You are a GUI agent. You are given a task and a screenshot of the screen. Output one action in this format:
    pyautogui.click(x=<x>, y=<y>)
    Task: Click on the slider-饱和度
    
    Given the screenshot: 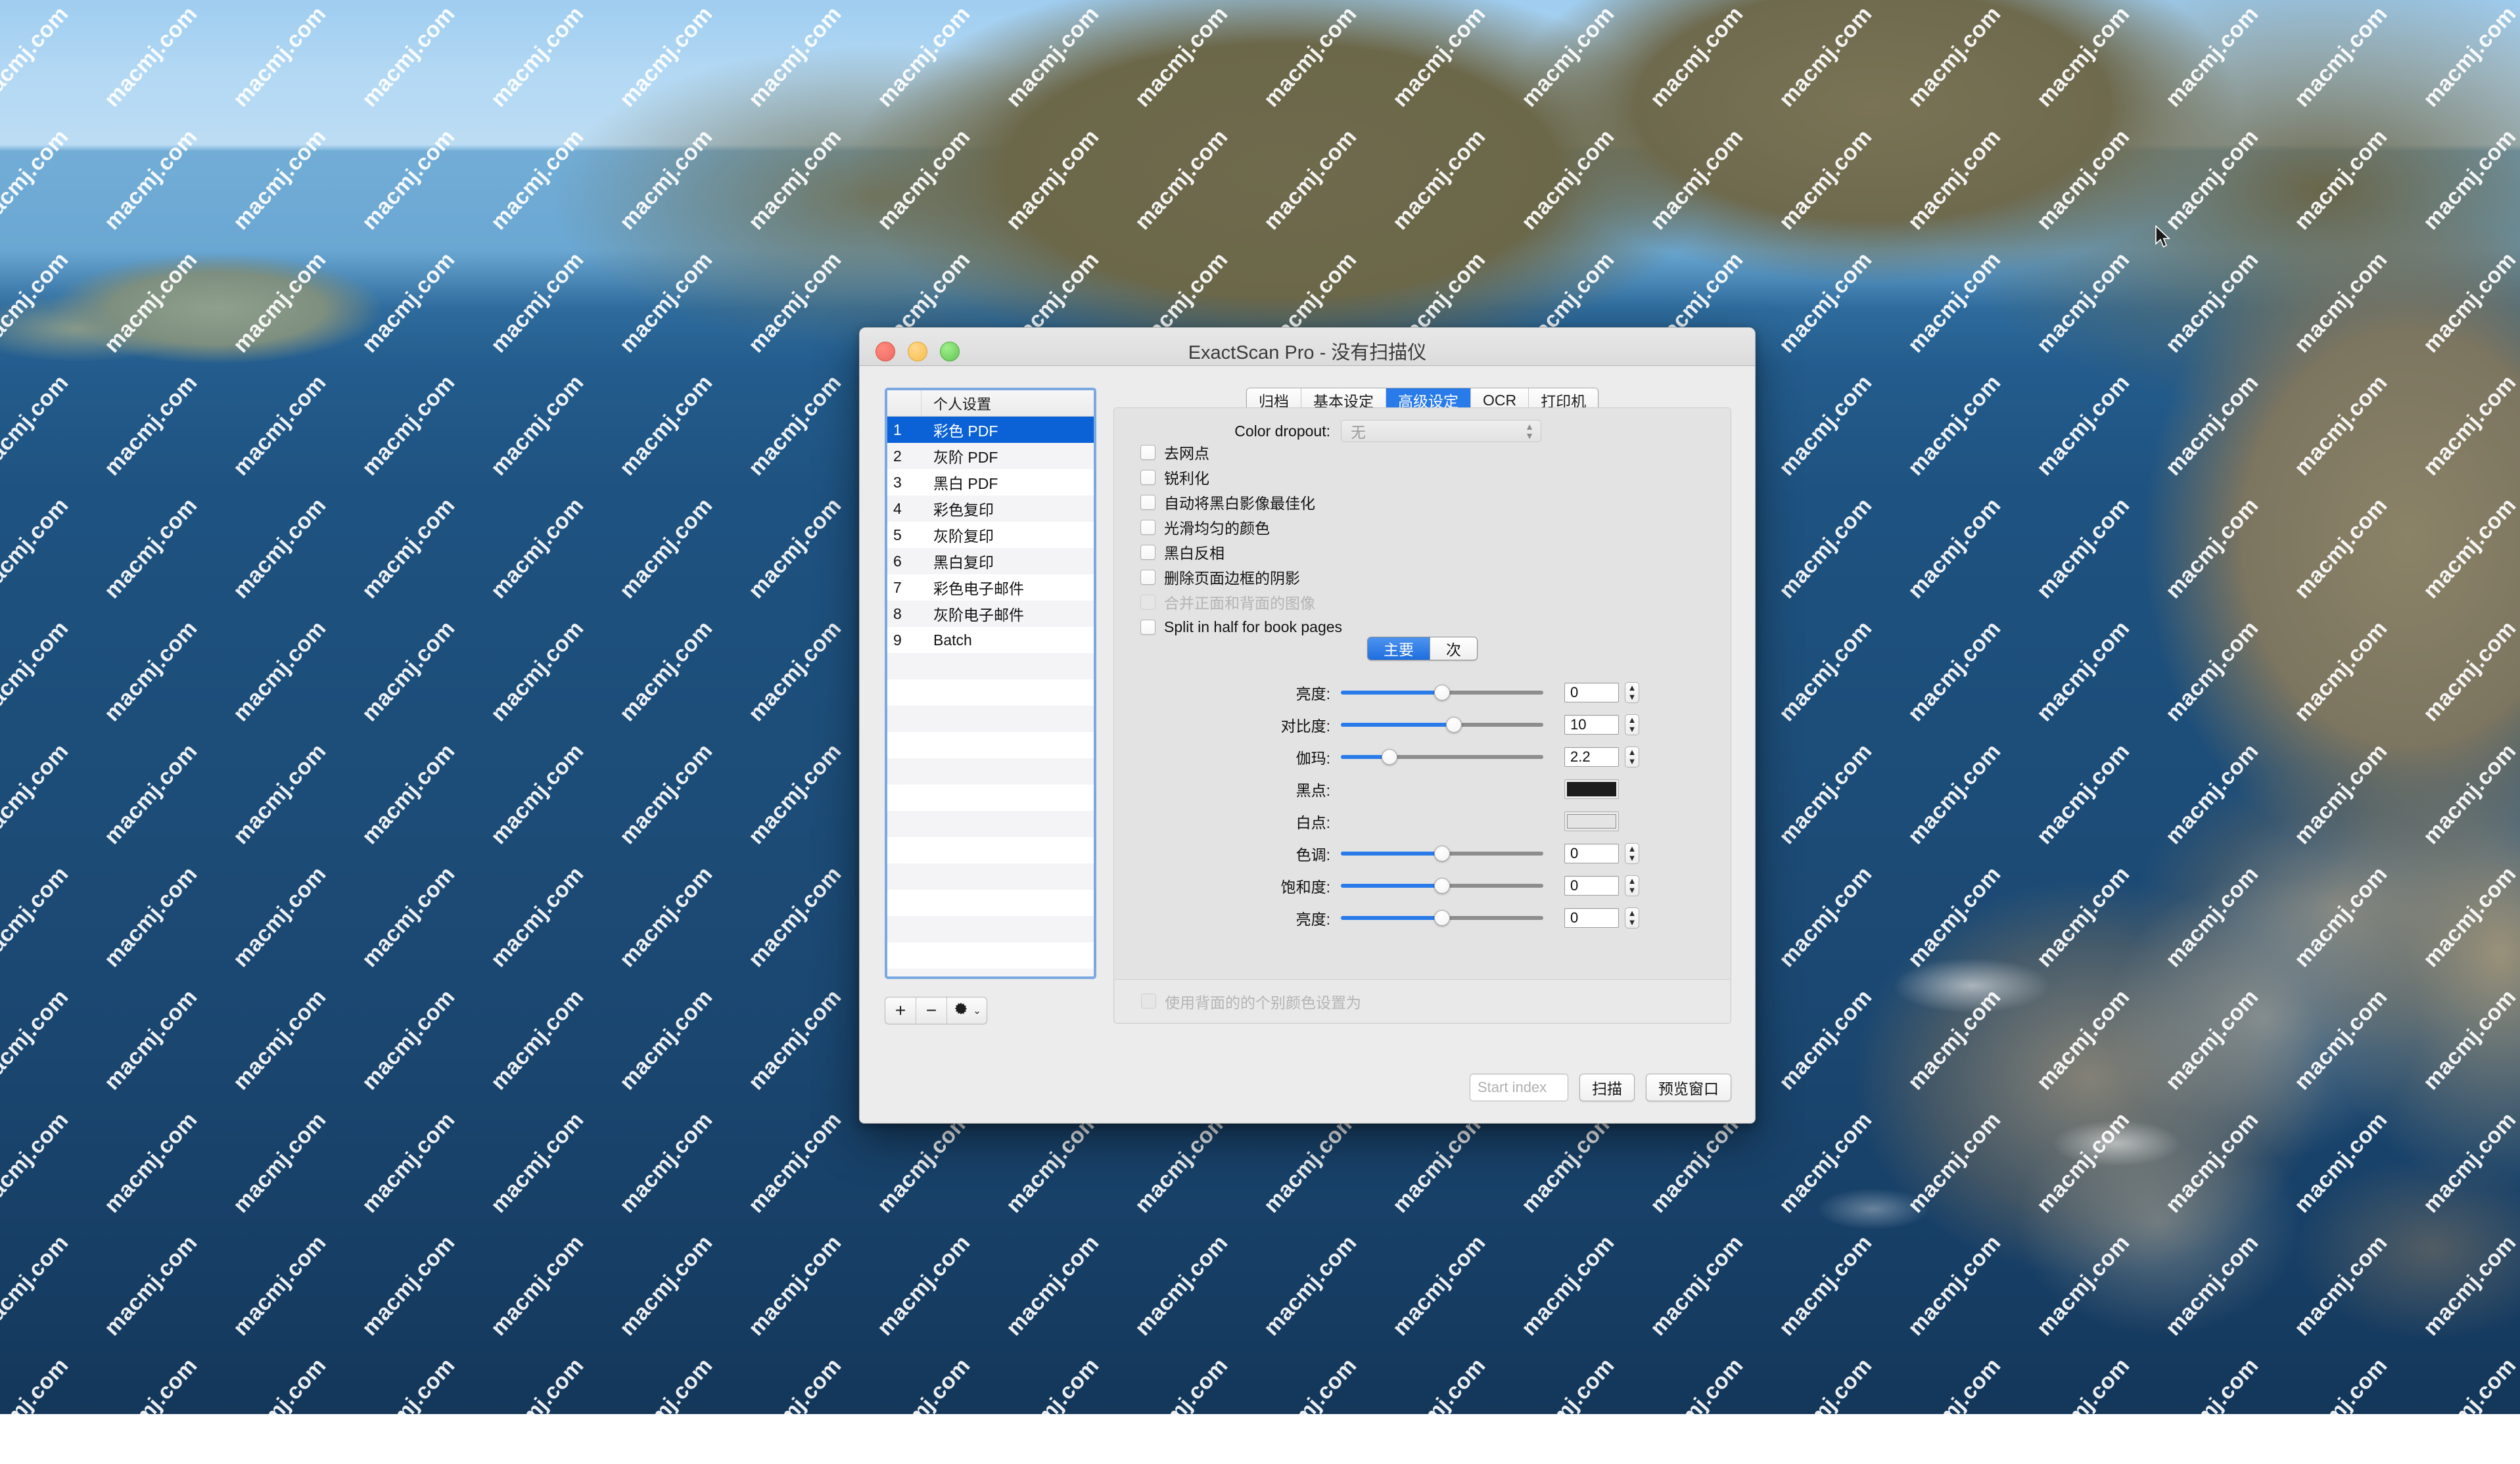 What is the action you would take?
    pyautogui.click(x=1442, y=886)
    